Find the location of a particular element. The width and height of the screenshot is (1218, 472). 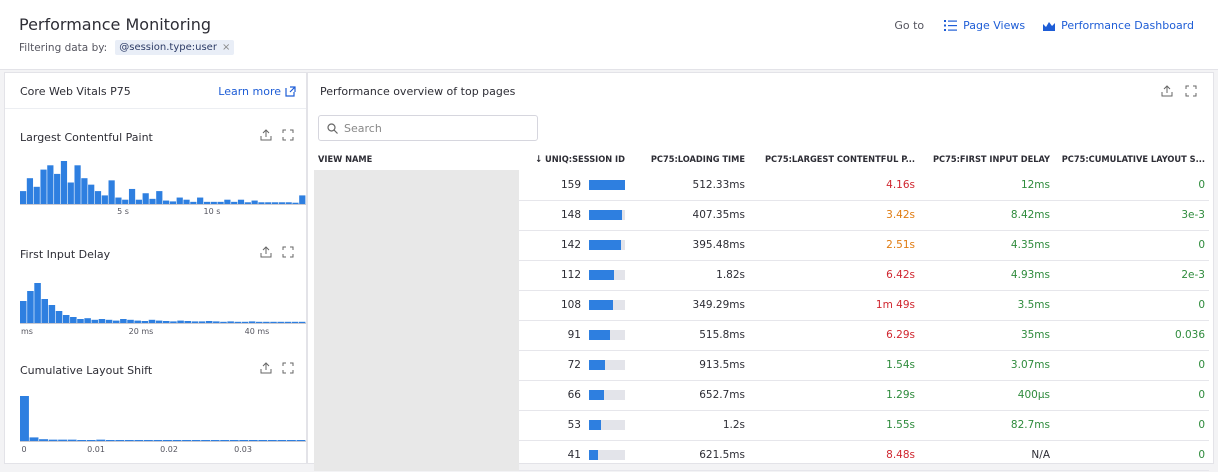

cls-cell: 0.036 is located at coordinates (1131, 335).